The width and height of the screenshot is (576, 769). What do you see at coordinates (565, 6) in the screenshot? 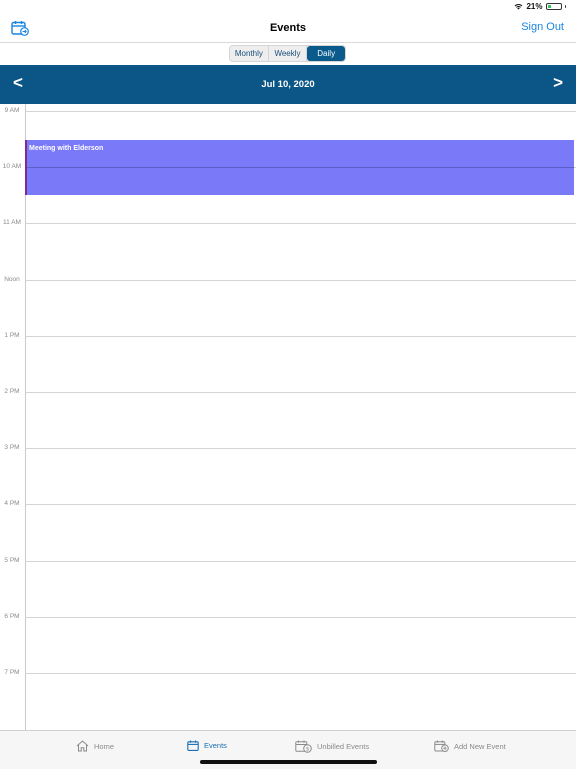
I see `battery-cap` at bounding box center [565, 6].